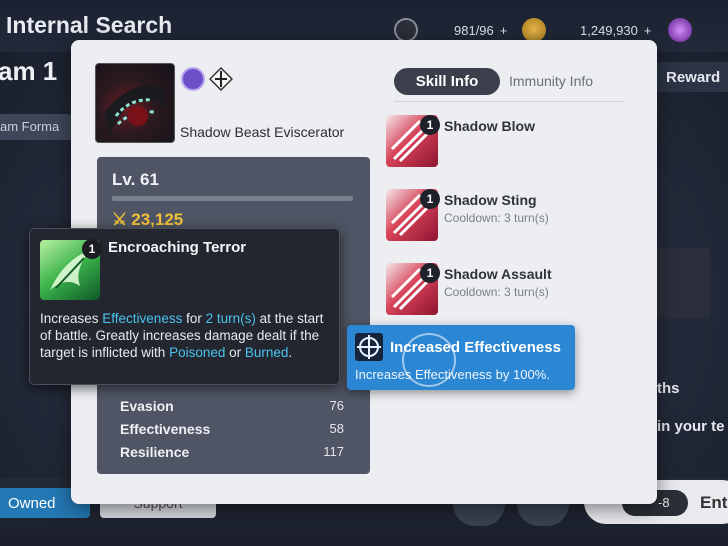 This screenshot has height=546, width=728. Describe the element at coordinates (36, 127) in the screenshot. I see `formation-button: am Forma` at that location.